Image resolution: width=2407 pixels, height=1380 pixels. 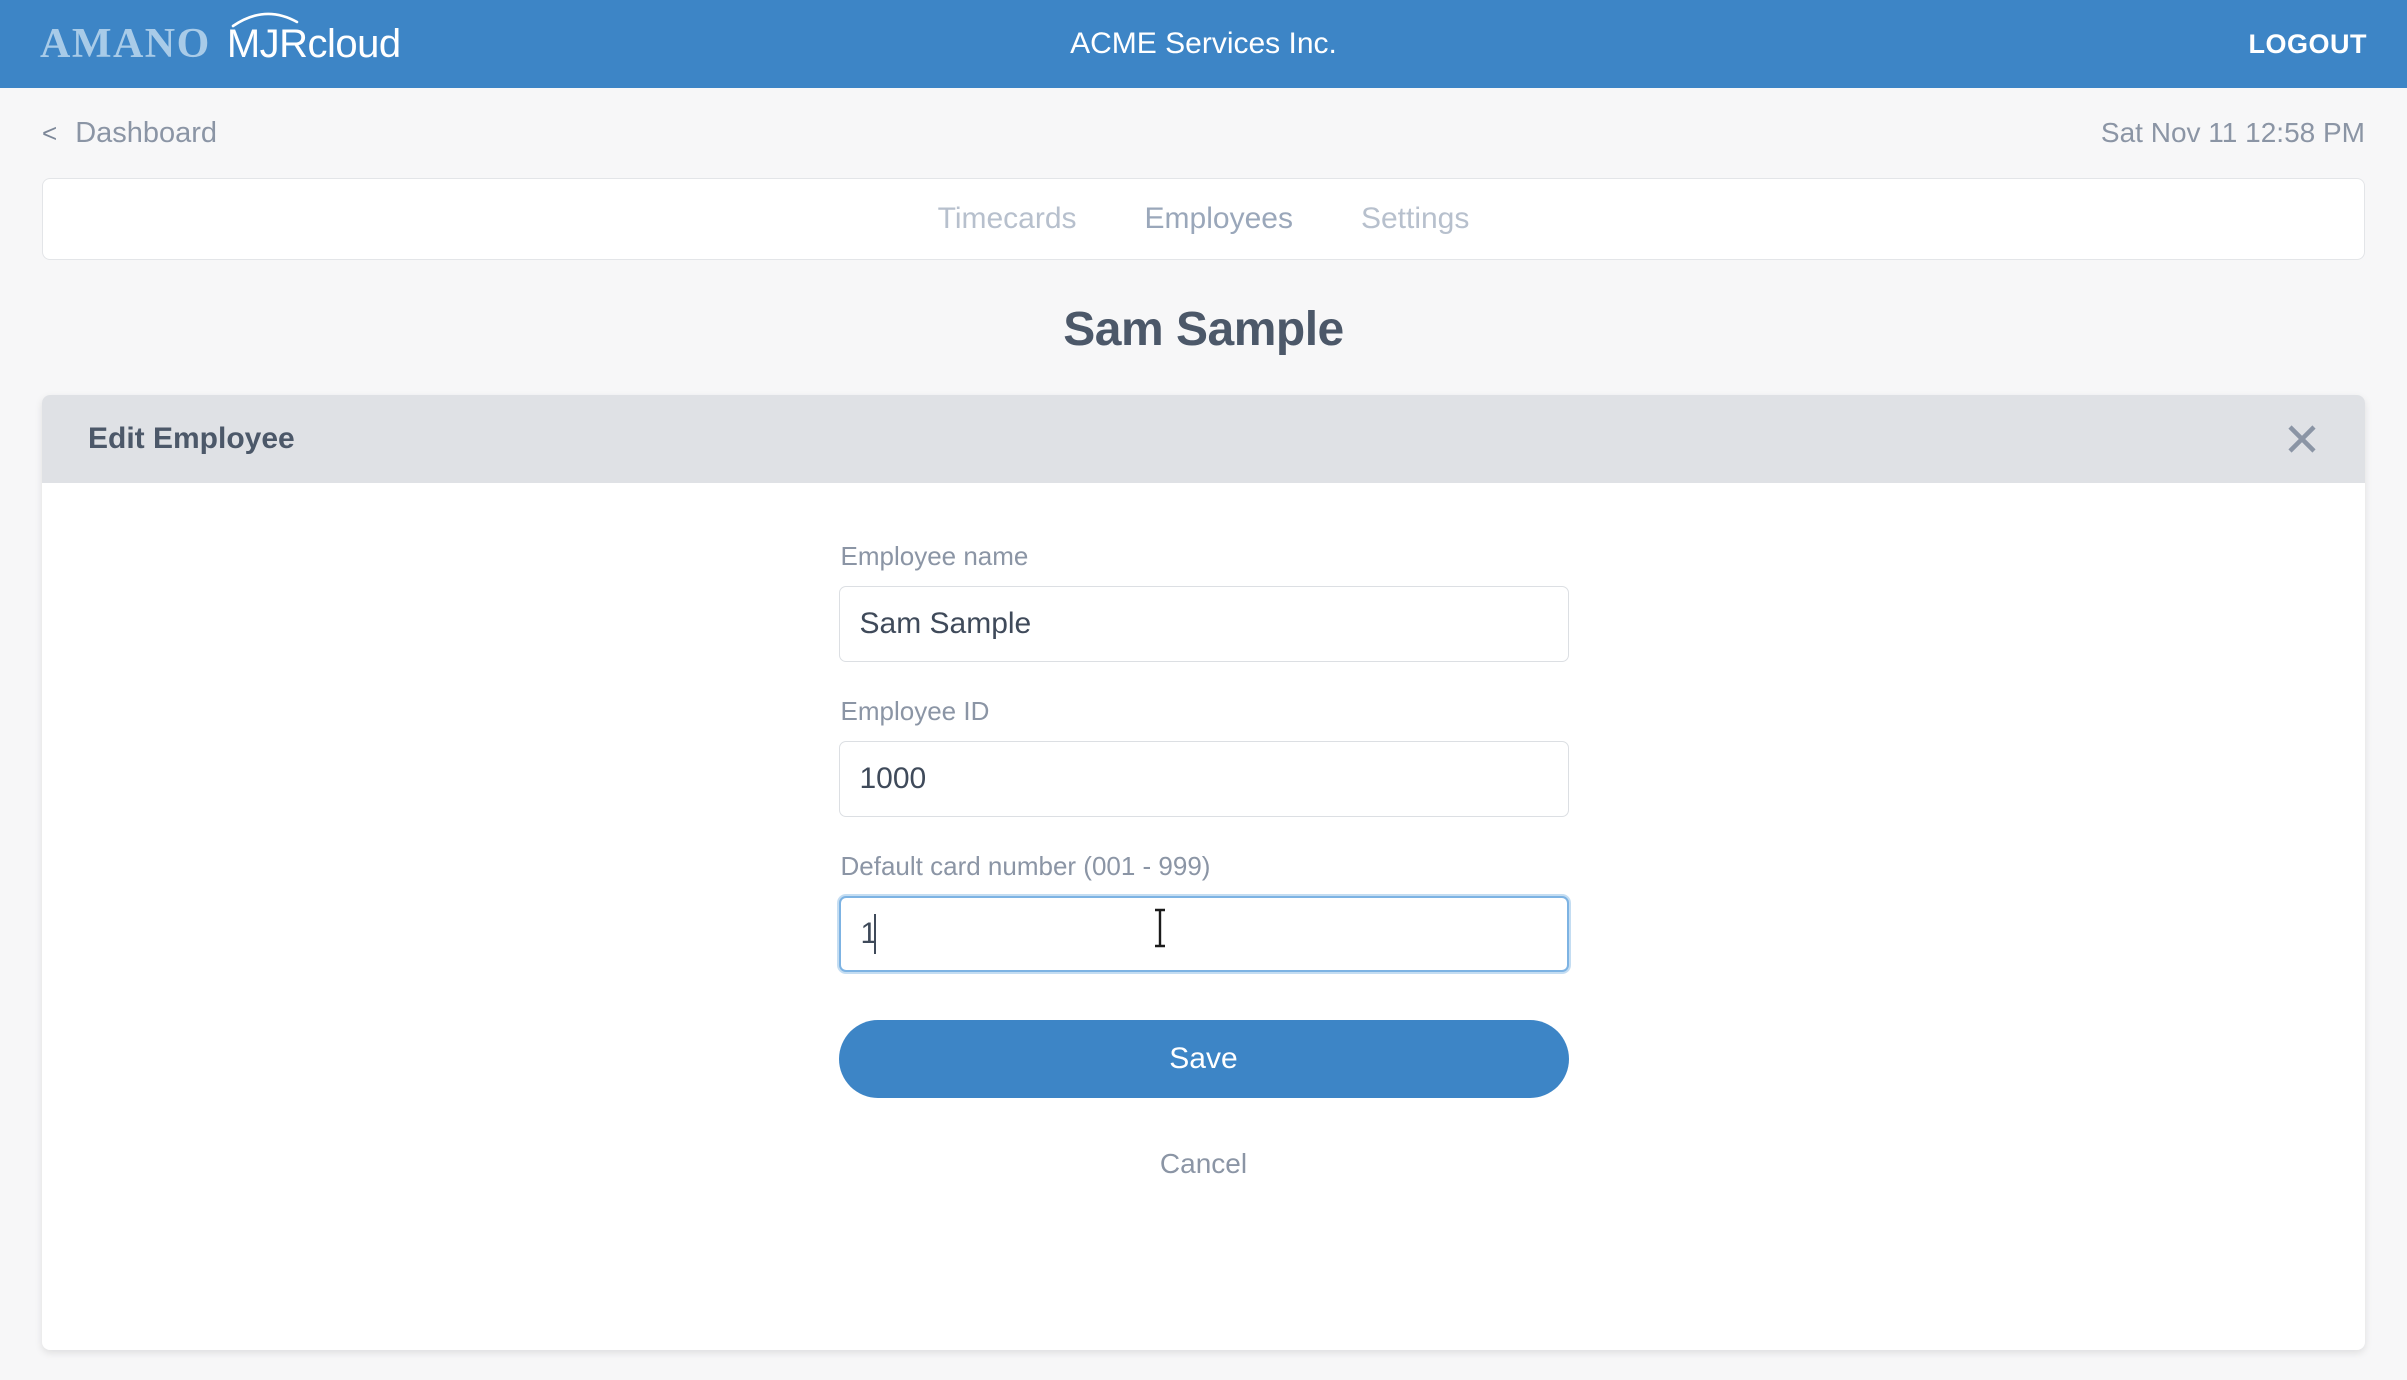 I want to click on tab-settings: Settings, so click(x=1415, y=219).